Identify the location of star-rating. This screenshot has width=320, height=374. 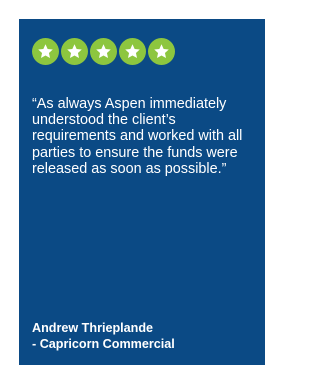
(103, 51).